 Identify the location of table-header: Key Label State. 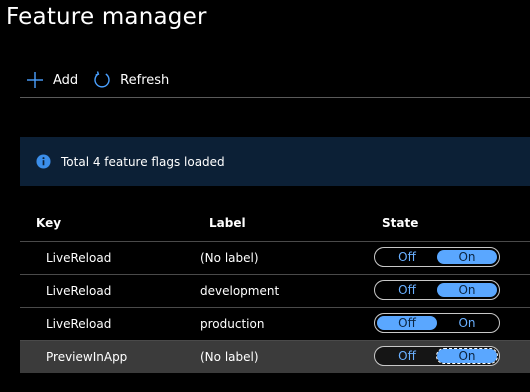
(275, 224).